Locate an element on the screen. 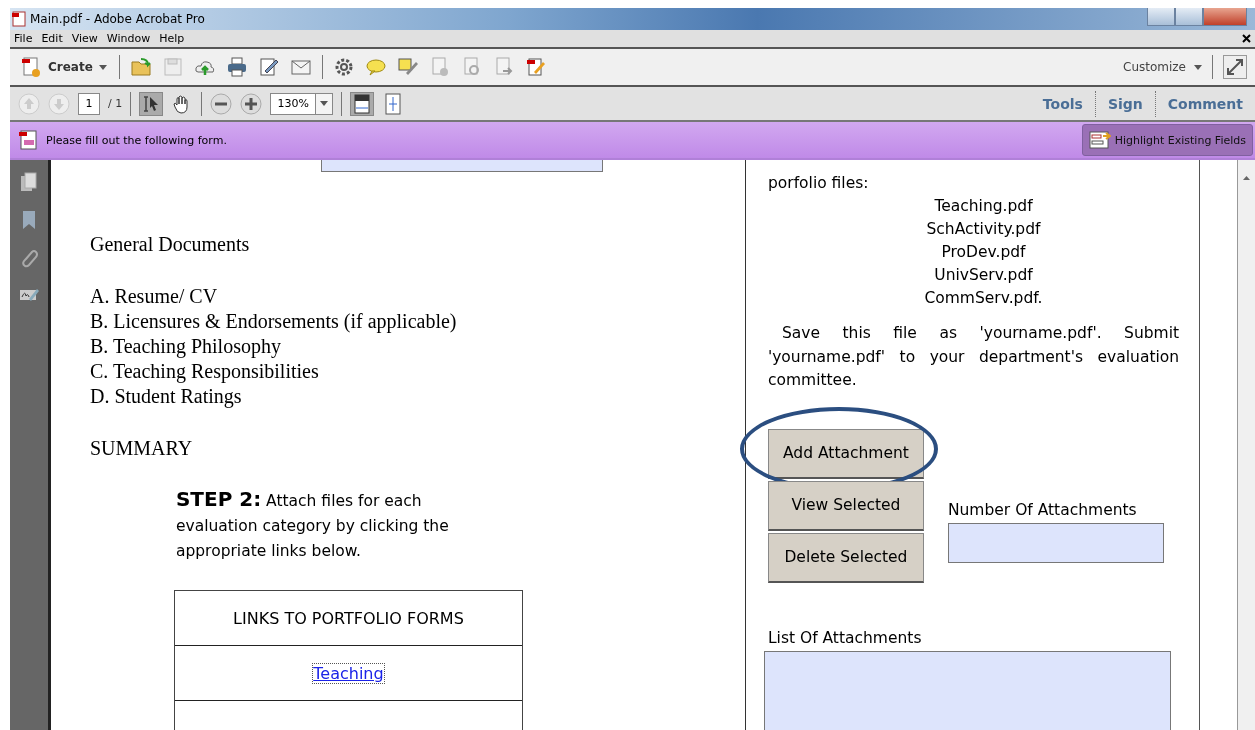  paragraph-text: Save this file as 'yourname.pdf'. Submit 'yourname.pdf' to your department's evaluation committee. is located at coordinates (973, 357).